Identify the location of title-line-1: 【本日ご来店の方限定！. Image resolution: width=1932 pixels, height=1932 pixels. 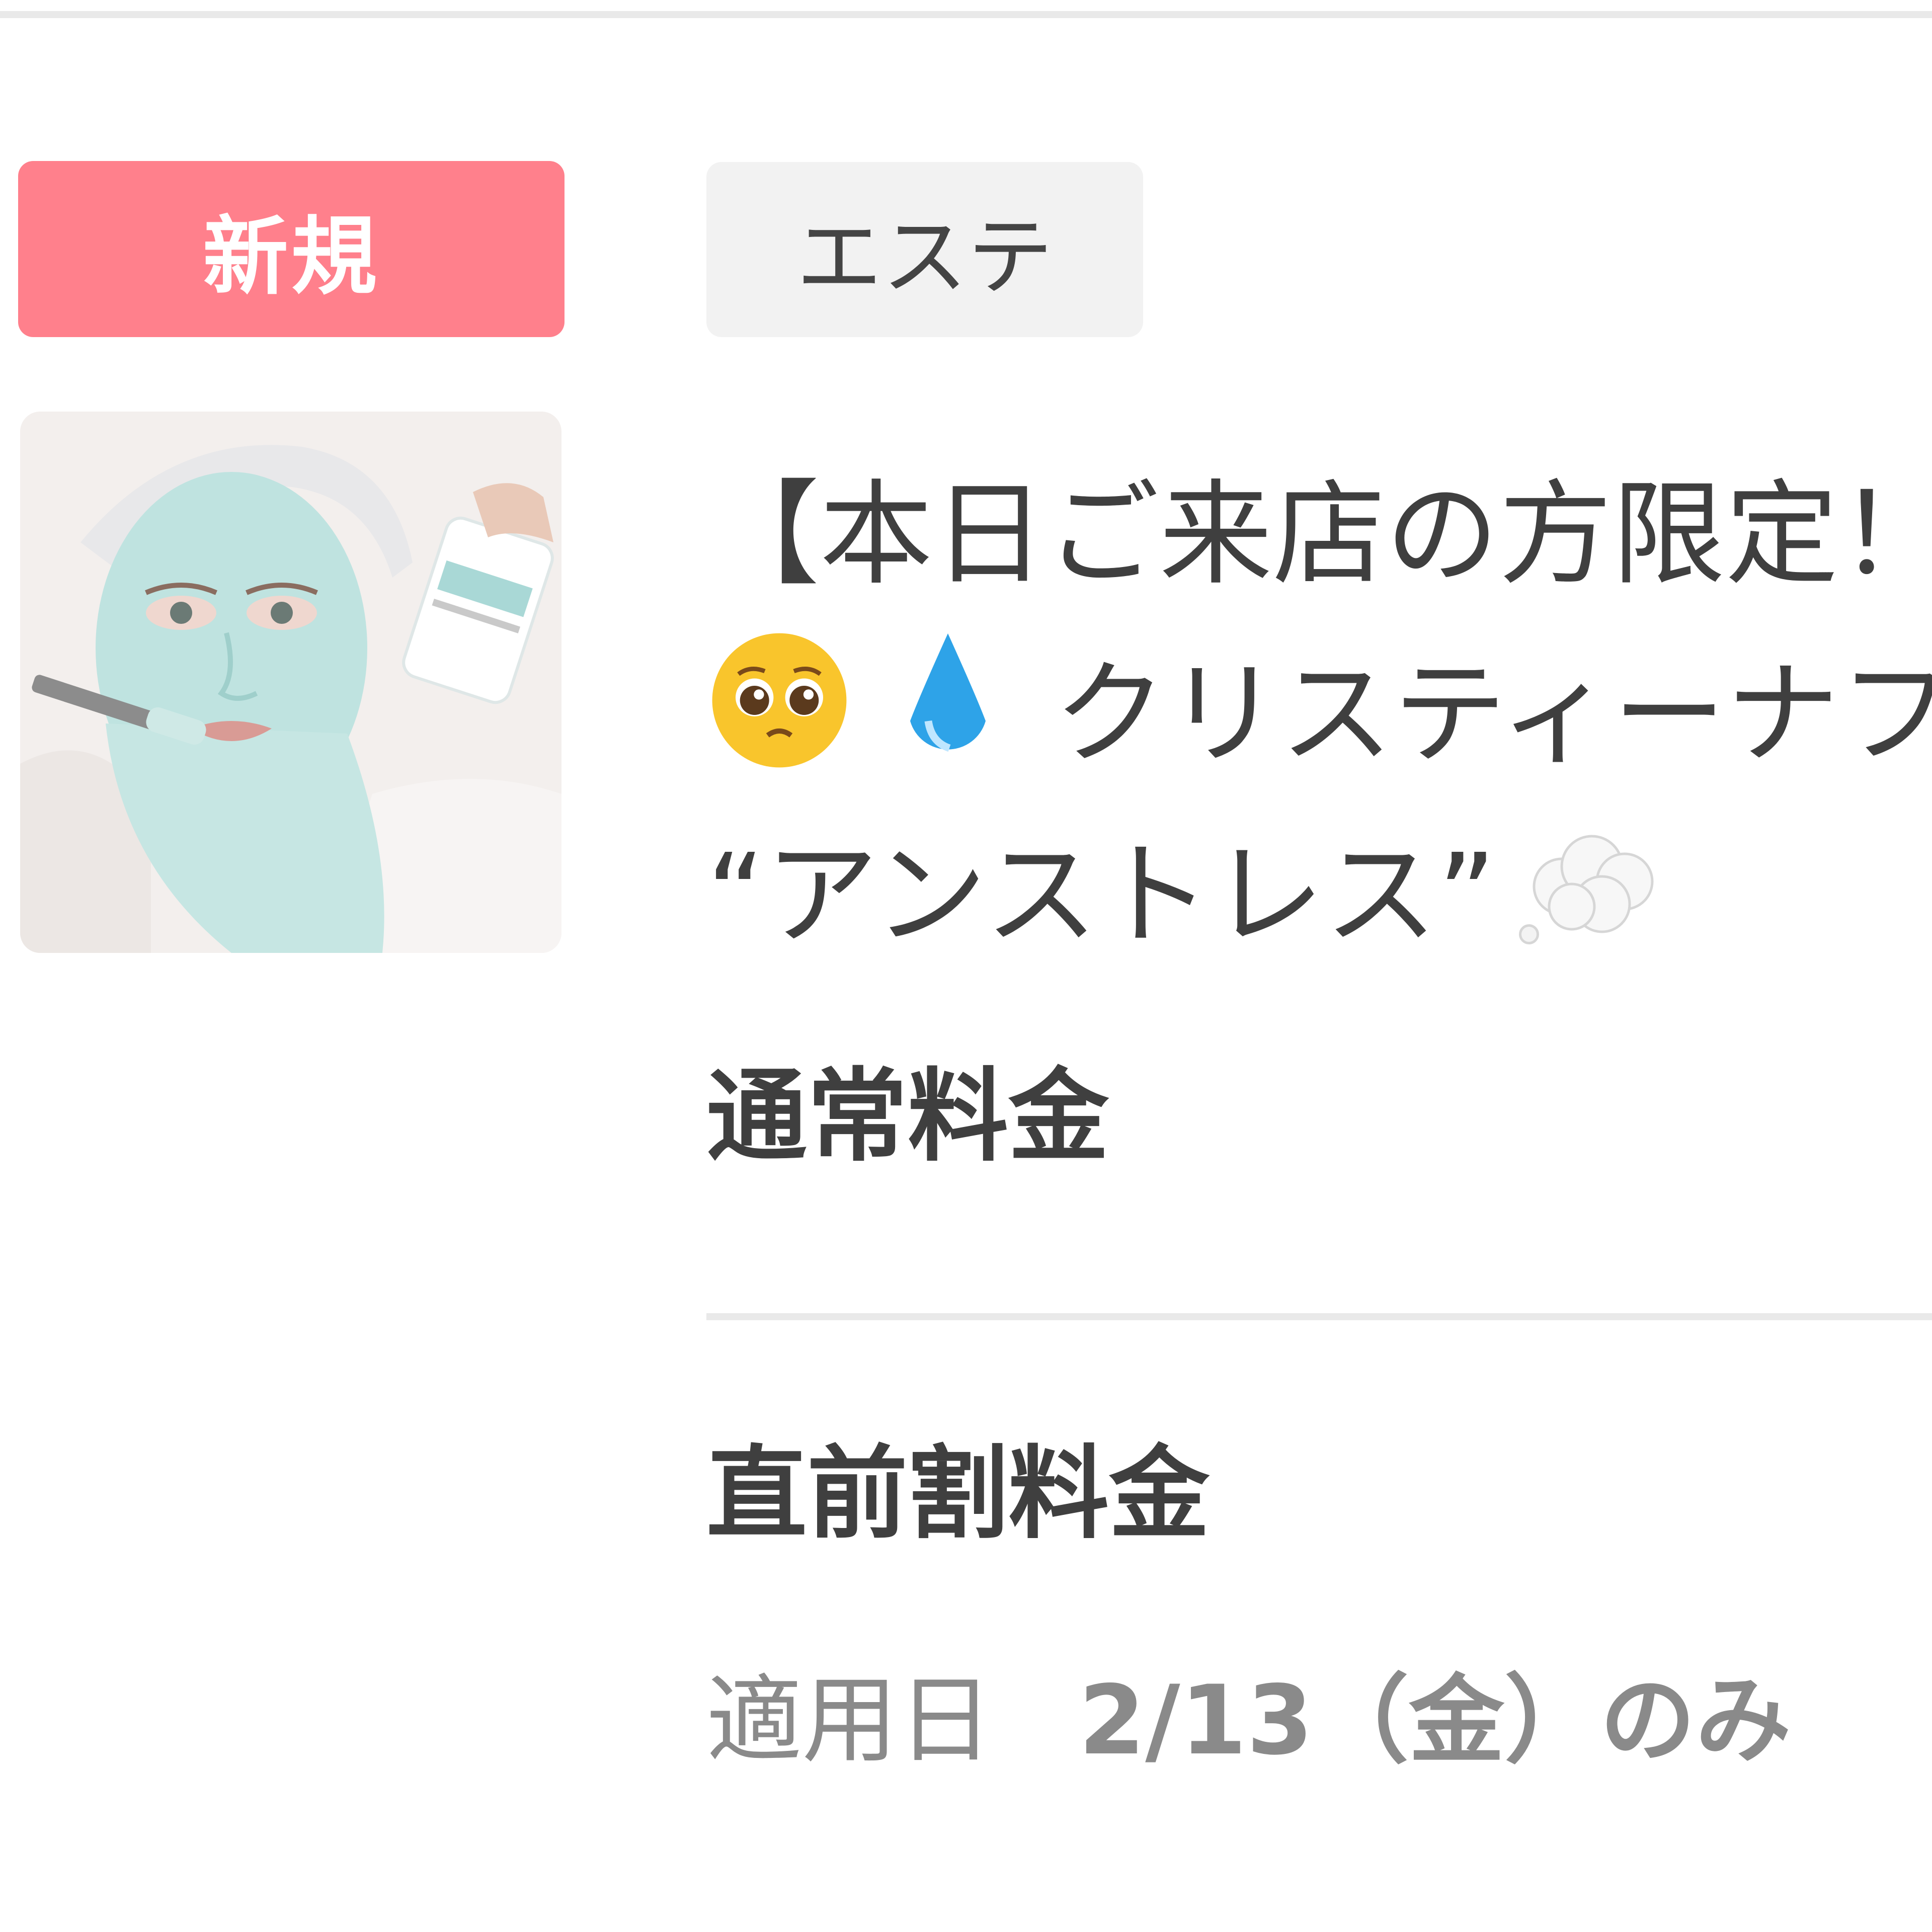
(1319, 534).